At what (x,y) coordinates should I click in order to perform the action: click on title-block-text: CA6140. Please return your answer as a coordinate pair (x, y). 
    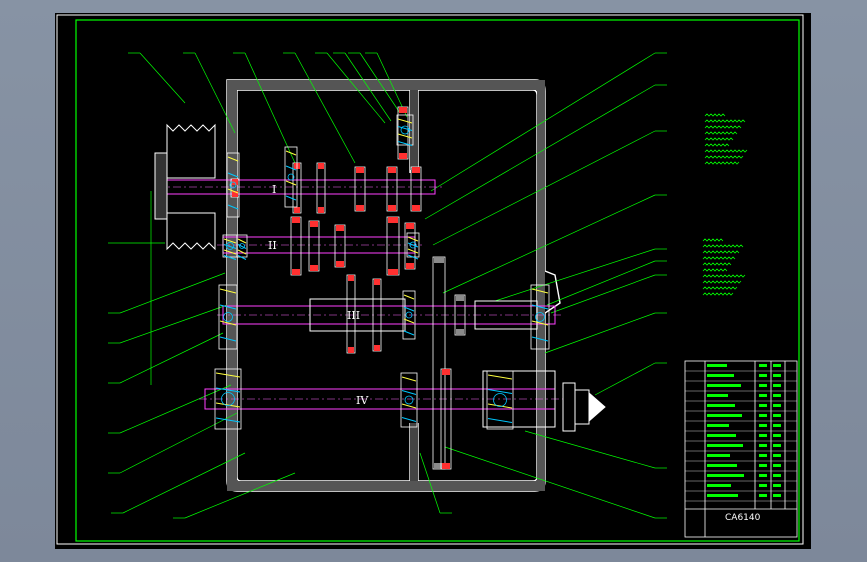
    Looking at the image, I should click on (743, 518).